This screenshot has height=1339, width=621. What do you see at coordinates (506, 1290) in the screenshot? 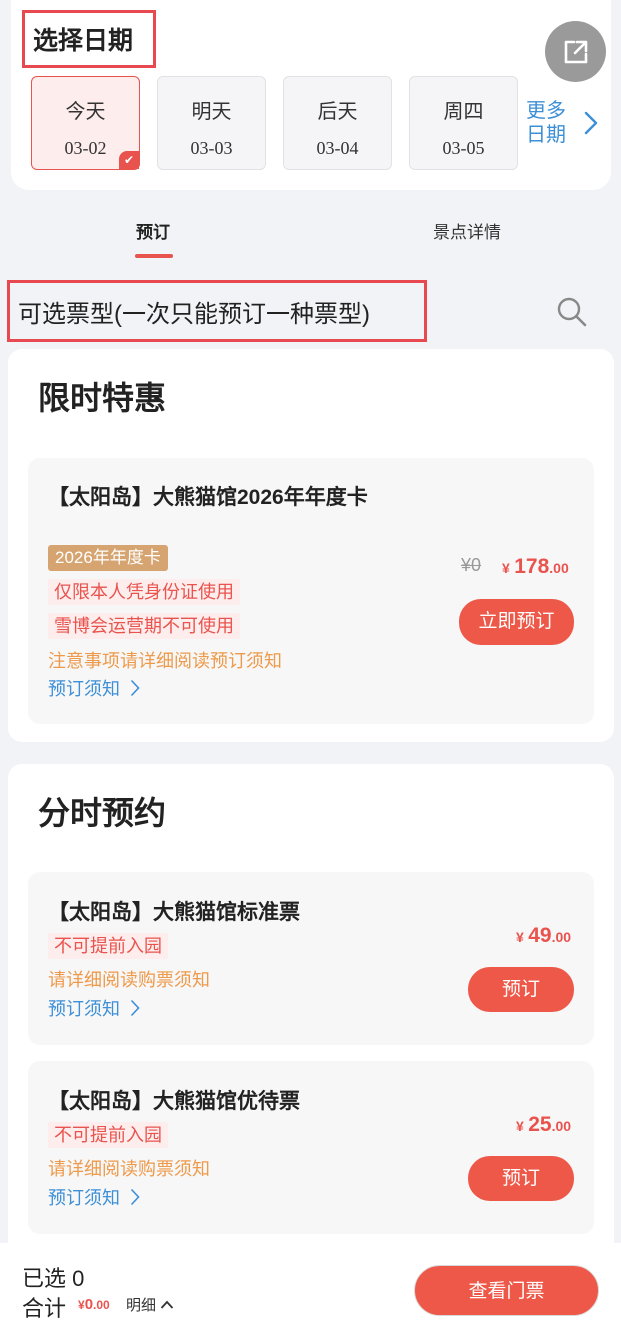
I see `view-tickets-button: 查看门票` at bounding box center [506, 1290].